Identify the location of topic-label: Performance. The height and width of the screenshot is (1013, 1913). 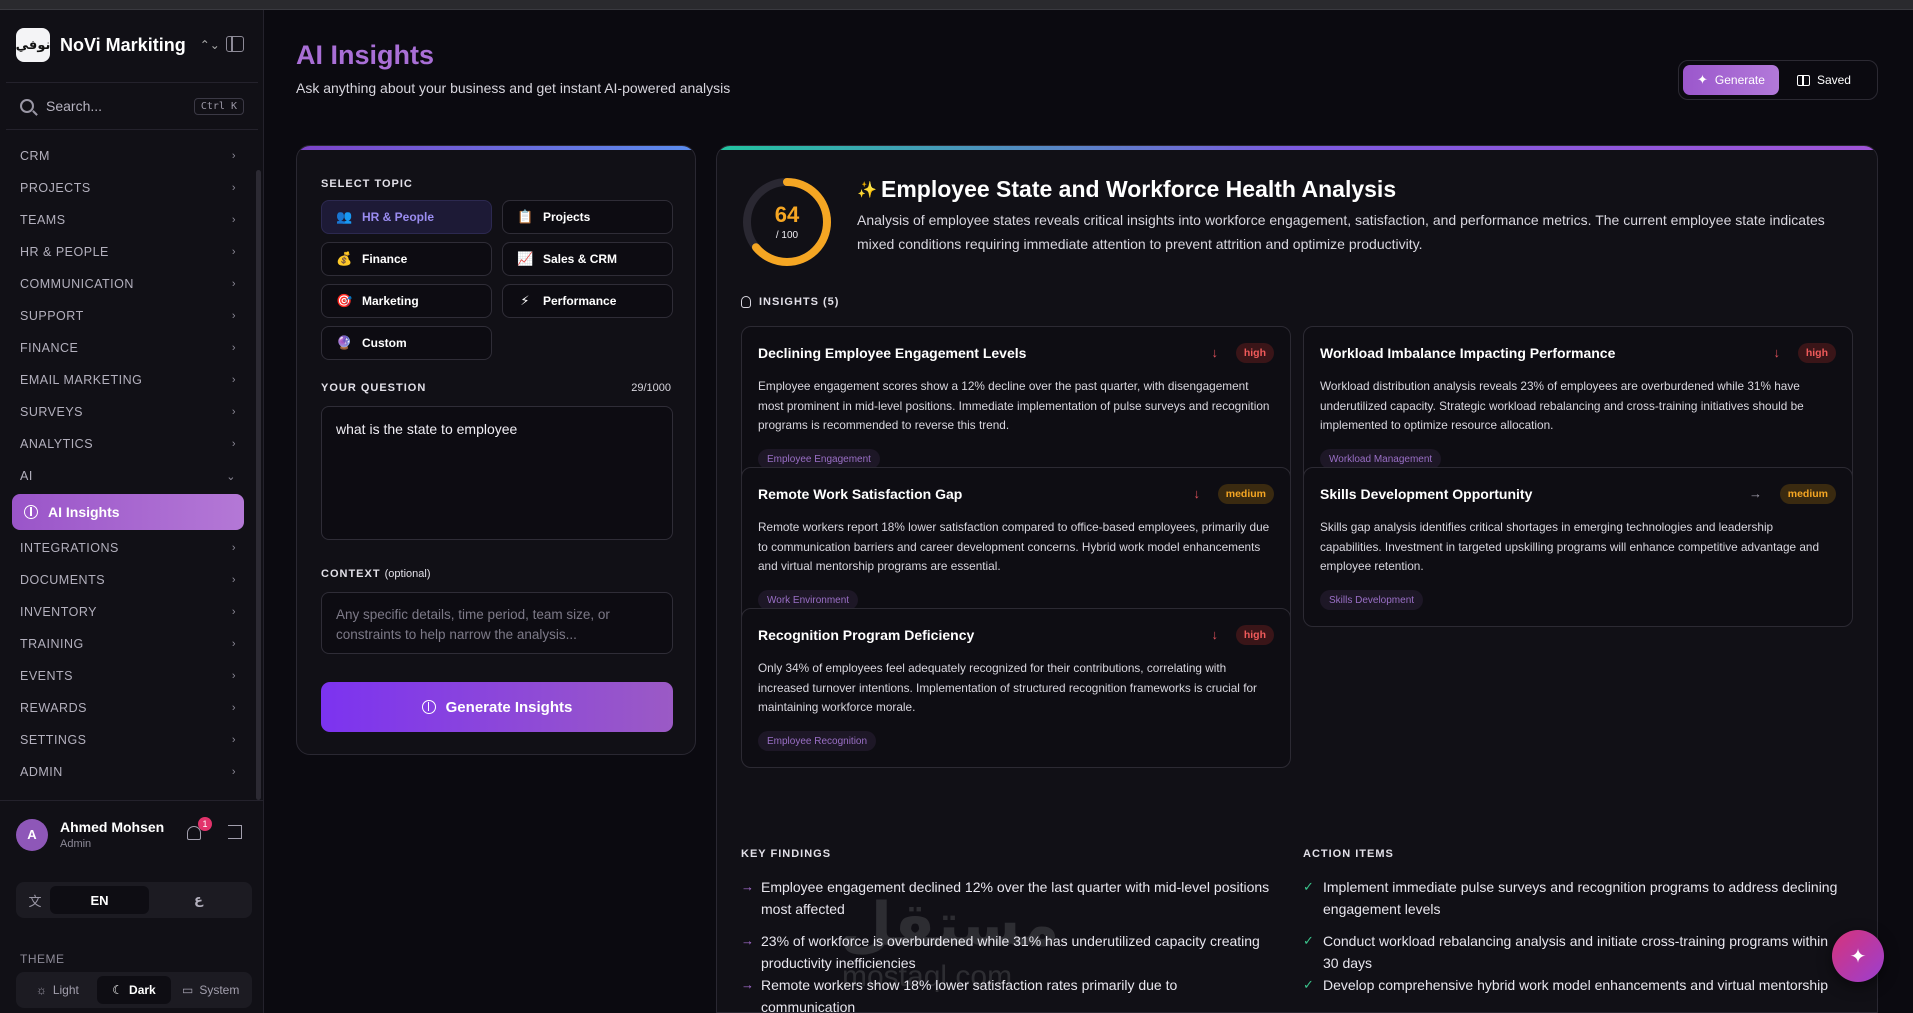
(580, 301).